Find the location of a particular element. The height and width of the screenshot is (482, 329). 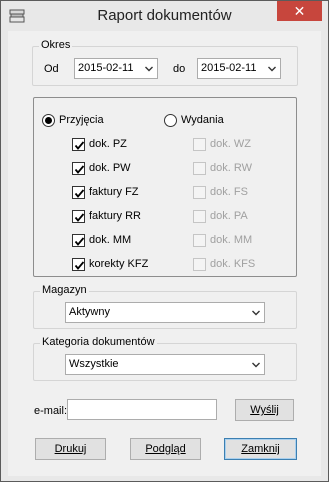

checkbox-dok-wz is located at coordinates (199, 144).